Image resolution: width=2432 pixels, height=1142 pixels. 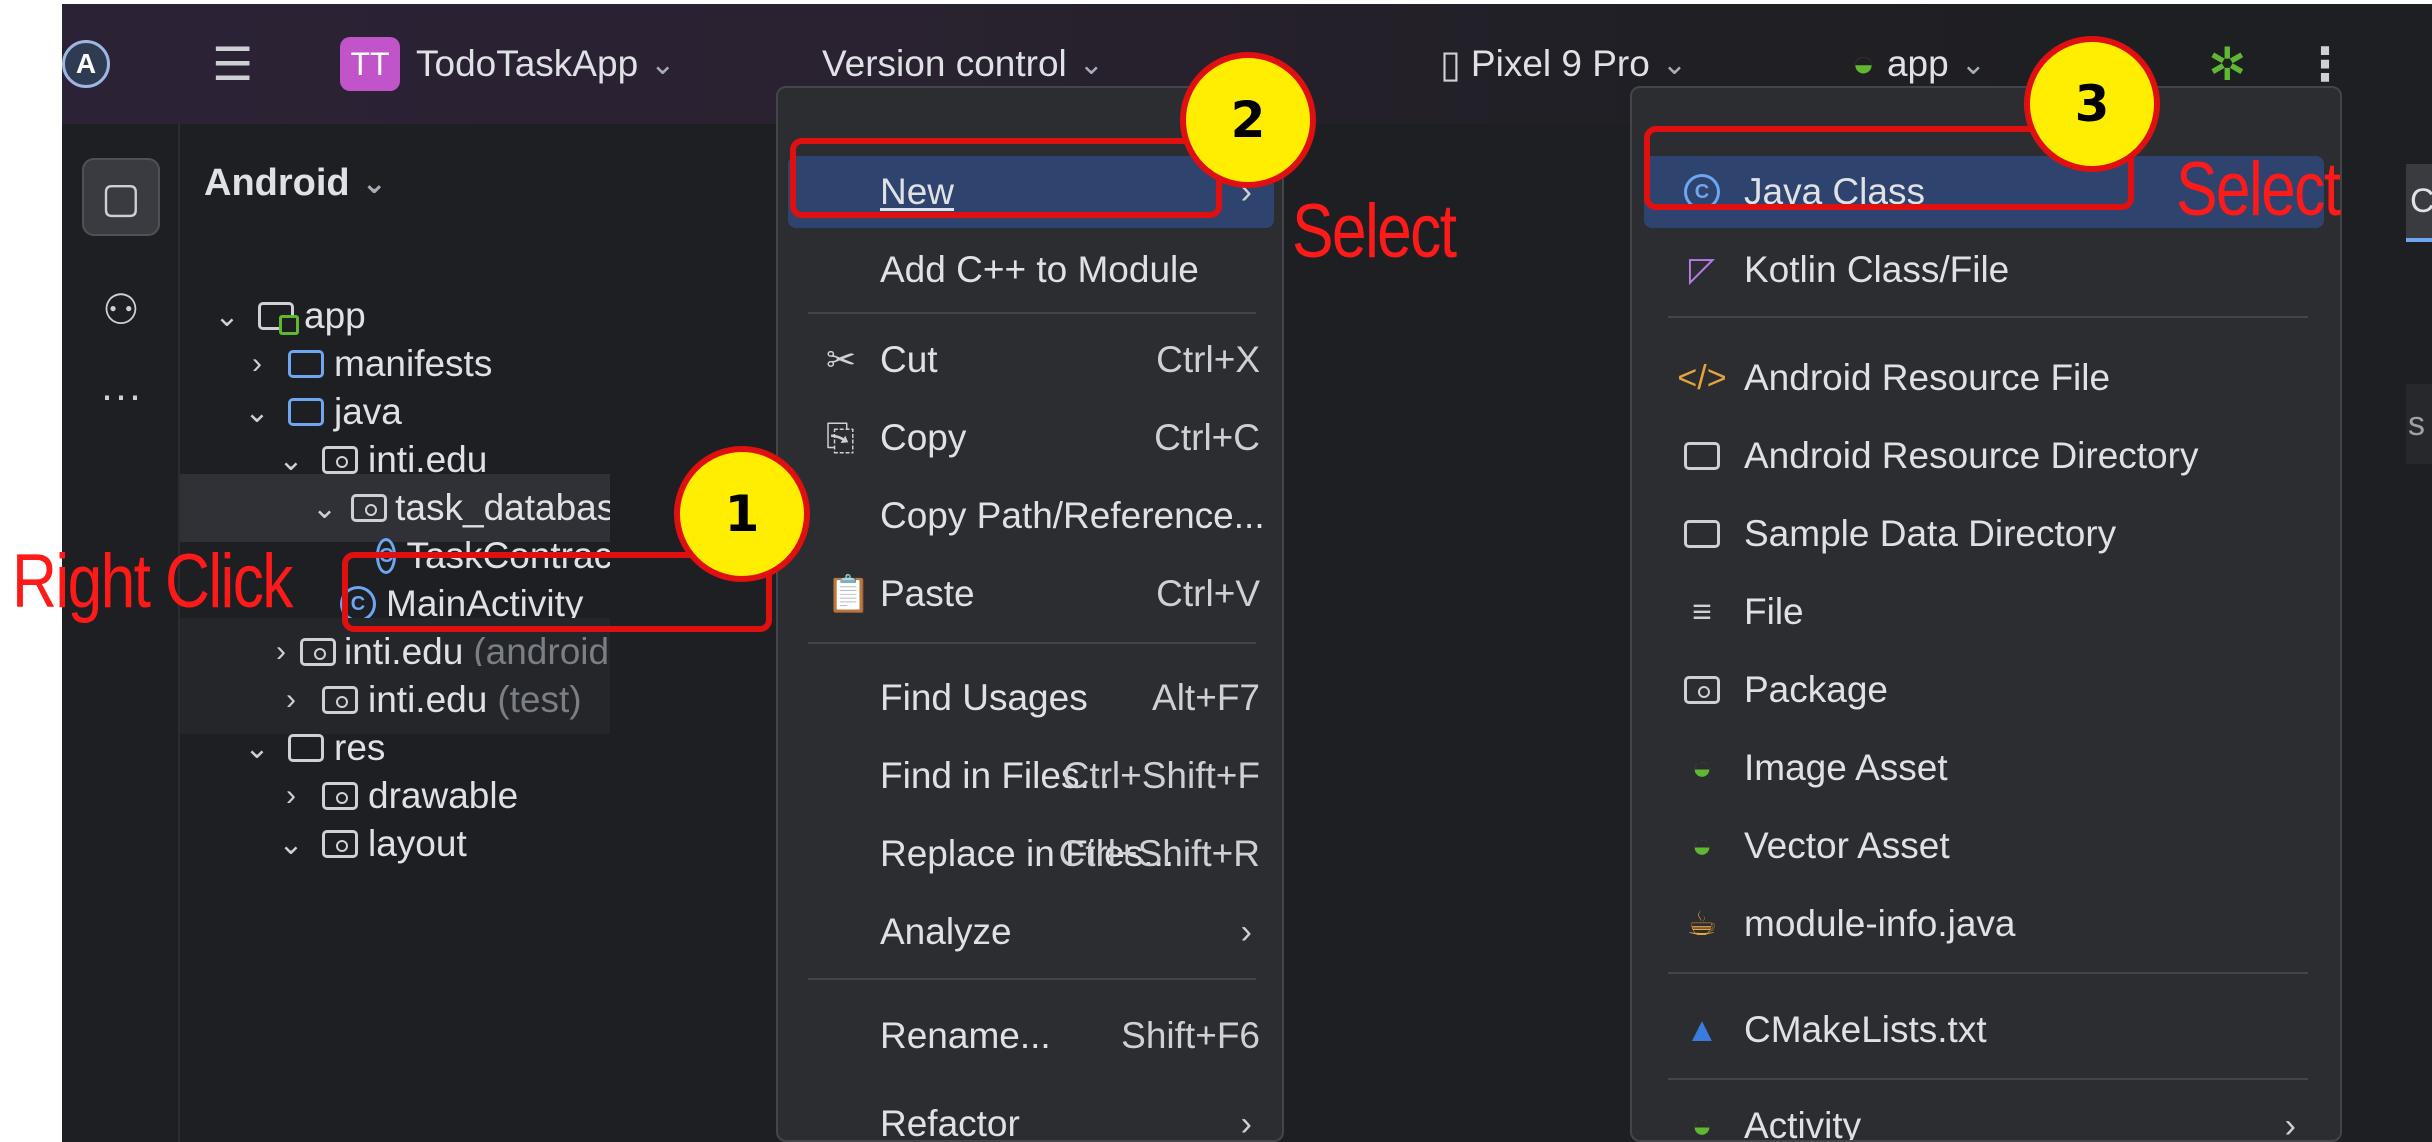 What do you see at coordinates (950, 1122) in the screenshot?
I see `menu-item-label: Refactor` at bounding box center [950, 1122].